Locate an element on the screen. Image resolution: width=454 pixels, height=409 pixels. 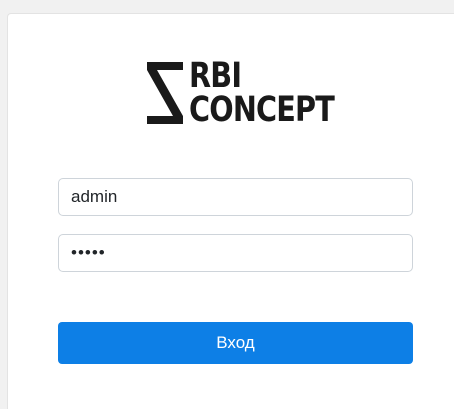
username-input is located at coordinates (235, 197).